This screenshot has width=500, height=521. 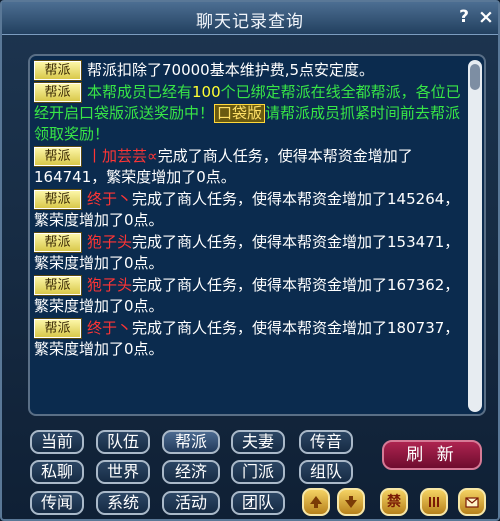 I want to click on ban-icon: 禁, so click(x=394, y=502).